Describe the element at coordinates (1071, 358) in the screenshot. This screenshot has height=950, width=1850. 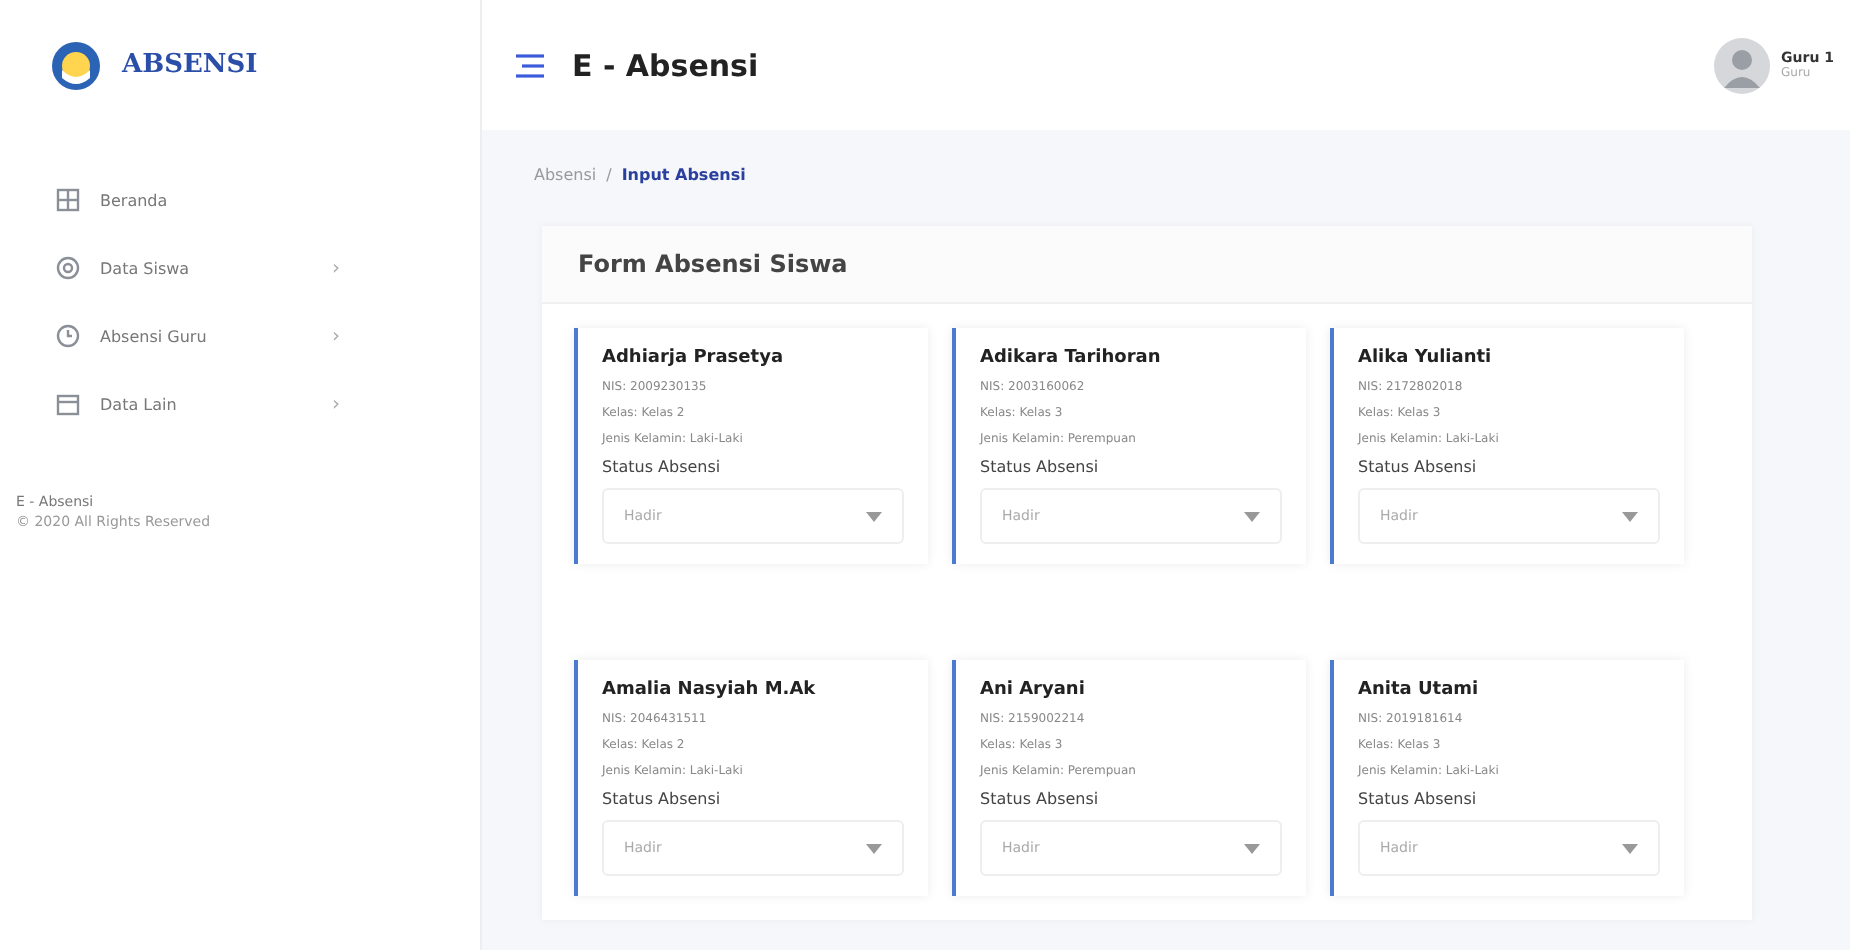
I see `student-name: Adikara Tarihoran` at that location.